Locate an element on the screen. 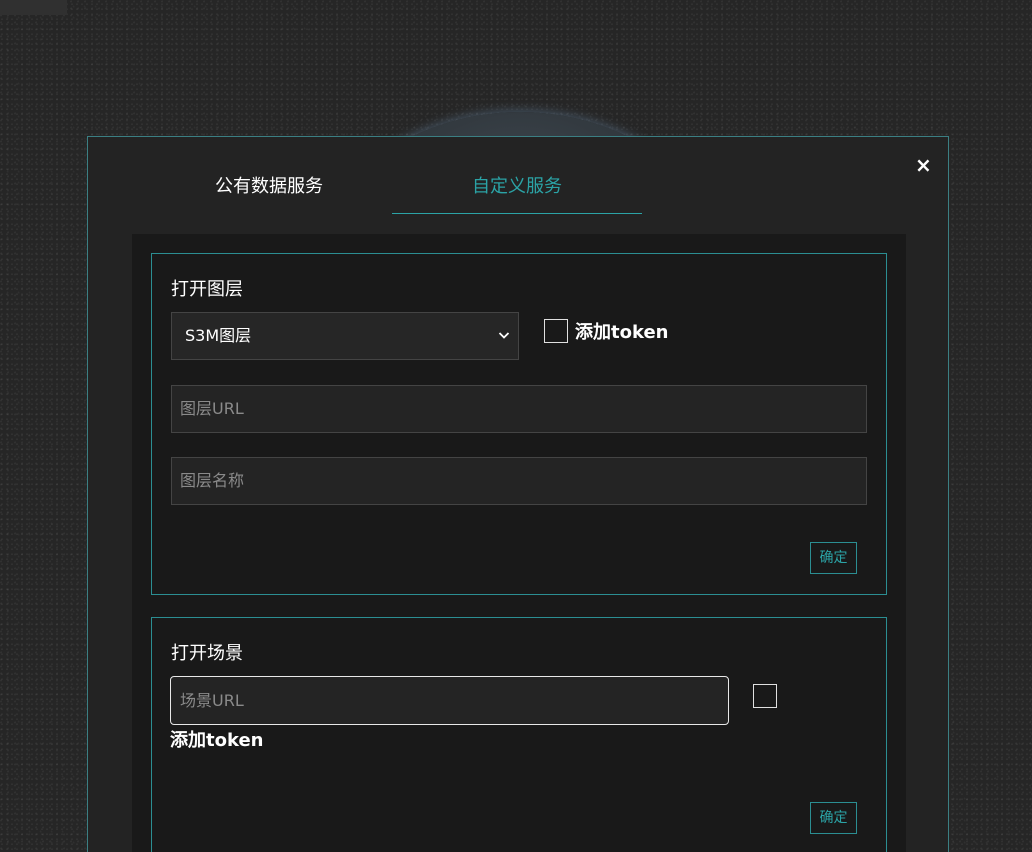  layer-add-token-checkbox is located at coordinates (556, 331).